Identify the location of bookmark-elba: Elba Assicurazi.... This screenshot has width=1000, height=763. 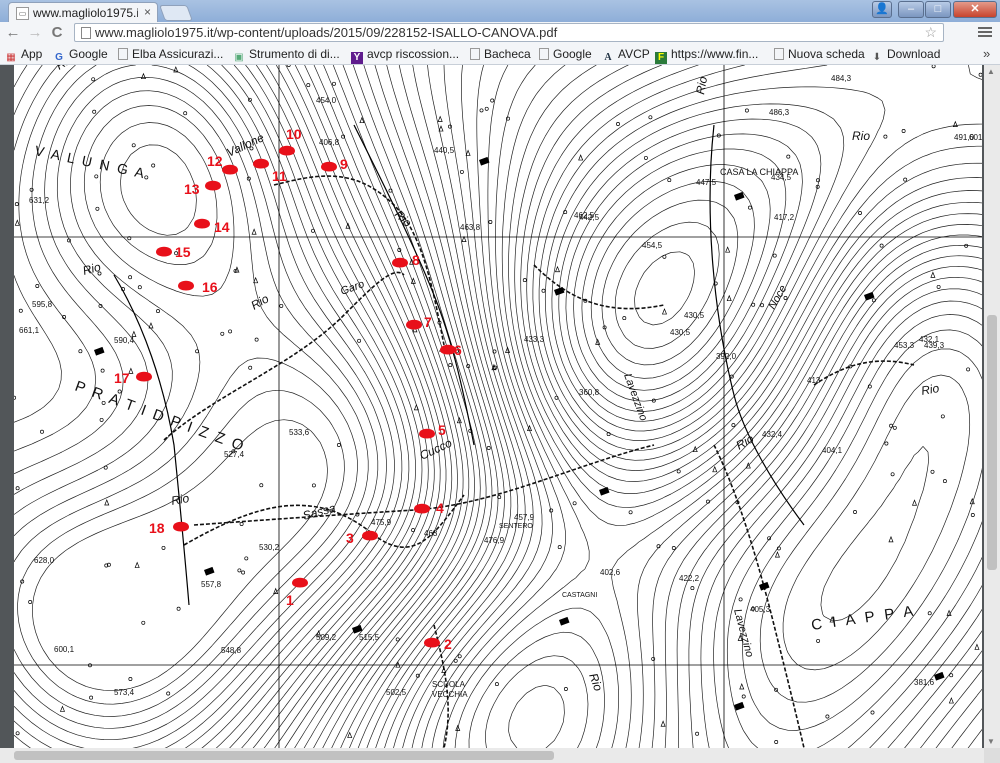
(170, 54).